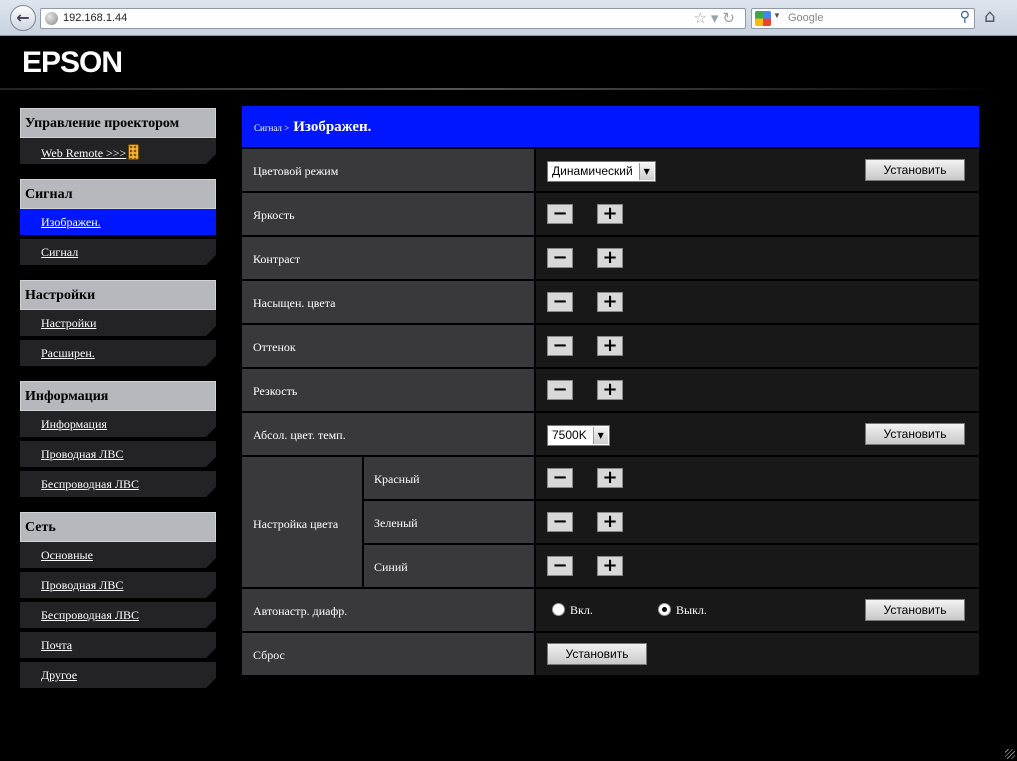 This screenshot has width=1017, height=761. I want to click on radio-icon, so click(558, 609).